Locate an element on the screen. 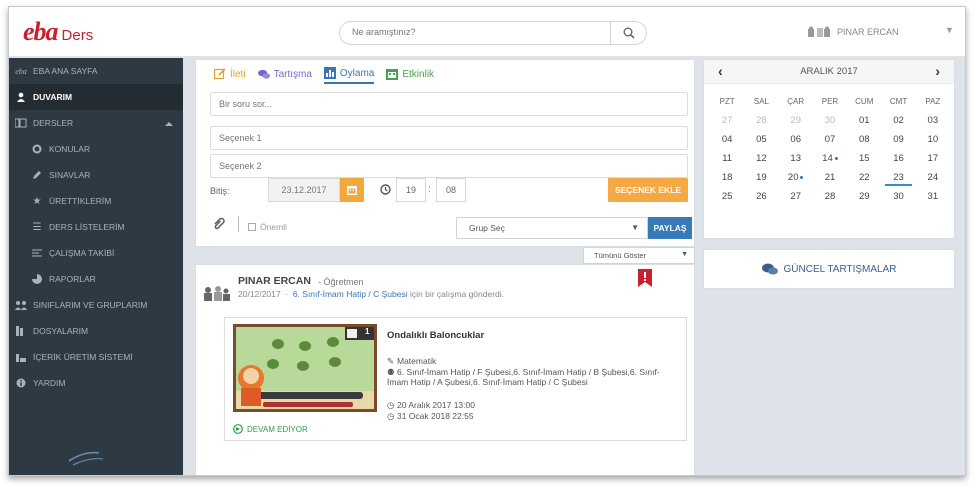 The image size is (976, 489). feed-filter-select: Tümünü Göster ▼ is located at coordinates (639, 255).